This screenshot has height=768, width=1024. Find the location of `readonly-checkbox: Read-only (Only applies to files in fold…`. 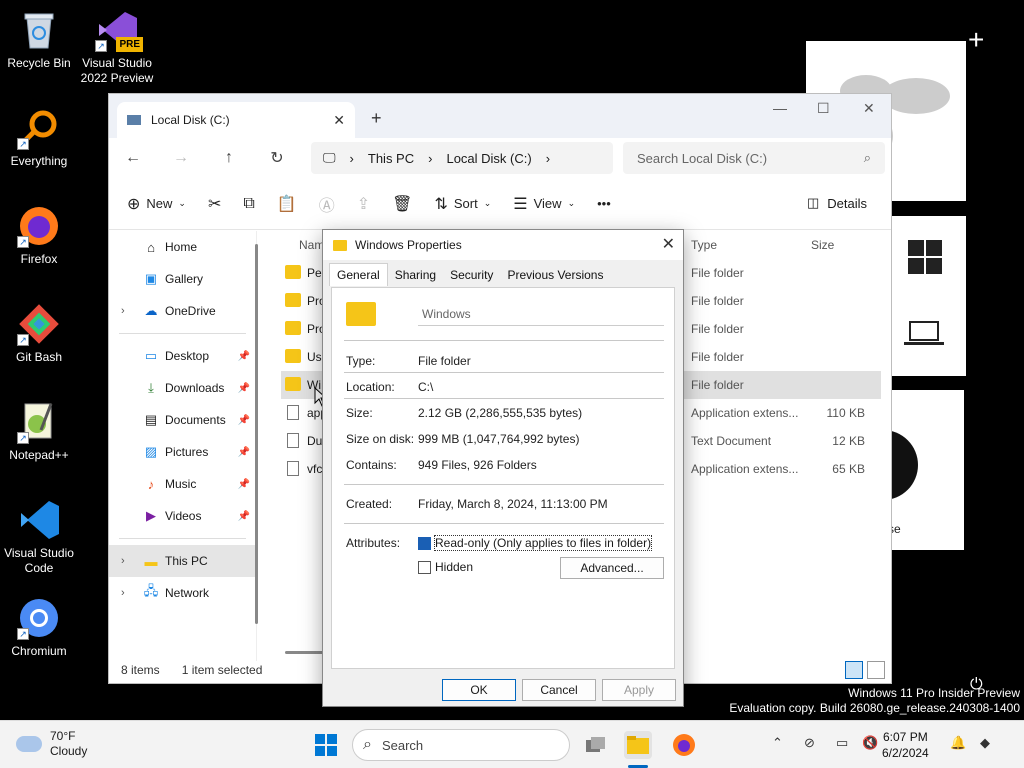

readonly-checkbox: Read-only (Only applies to files in fold… is located at coordinates (535, 543).